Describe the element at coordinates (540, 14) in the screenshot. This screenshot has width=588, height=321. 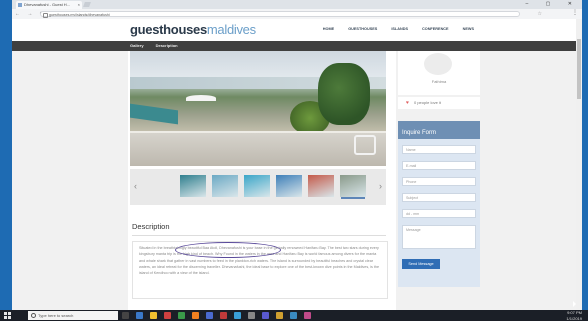
I see `bookmark-star-icon: ☆` at that location.